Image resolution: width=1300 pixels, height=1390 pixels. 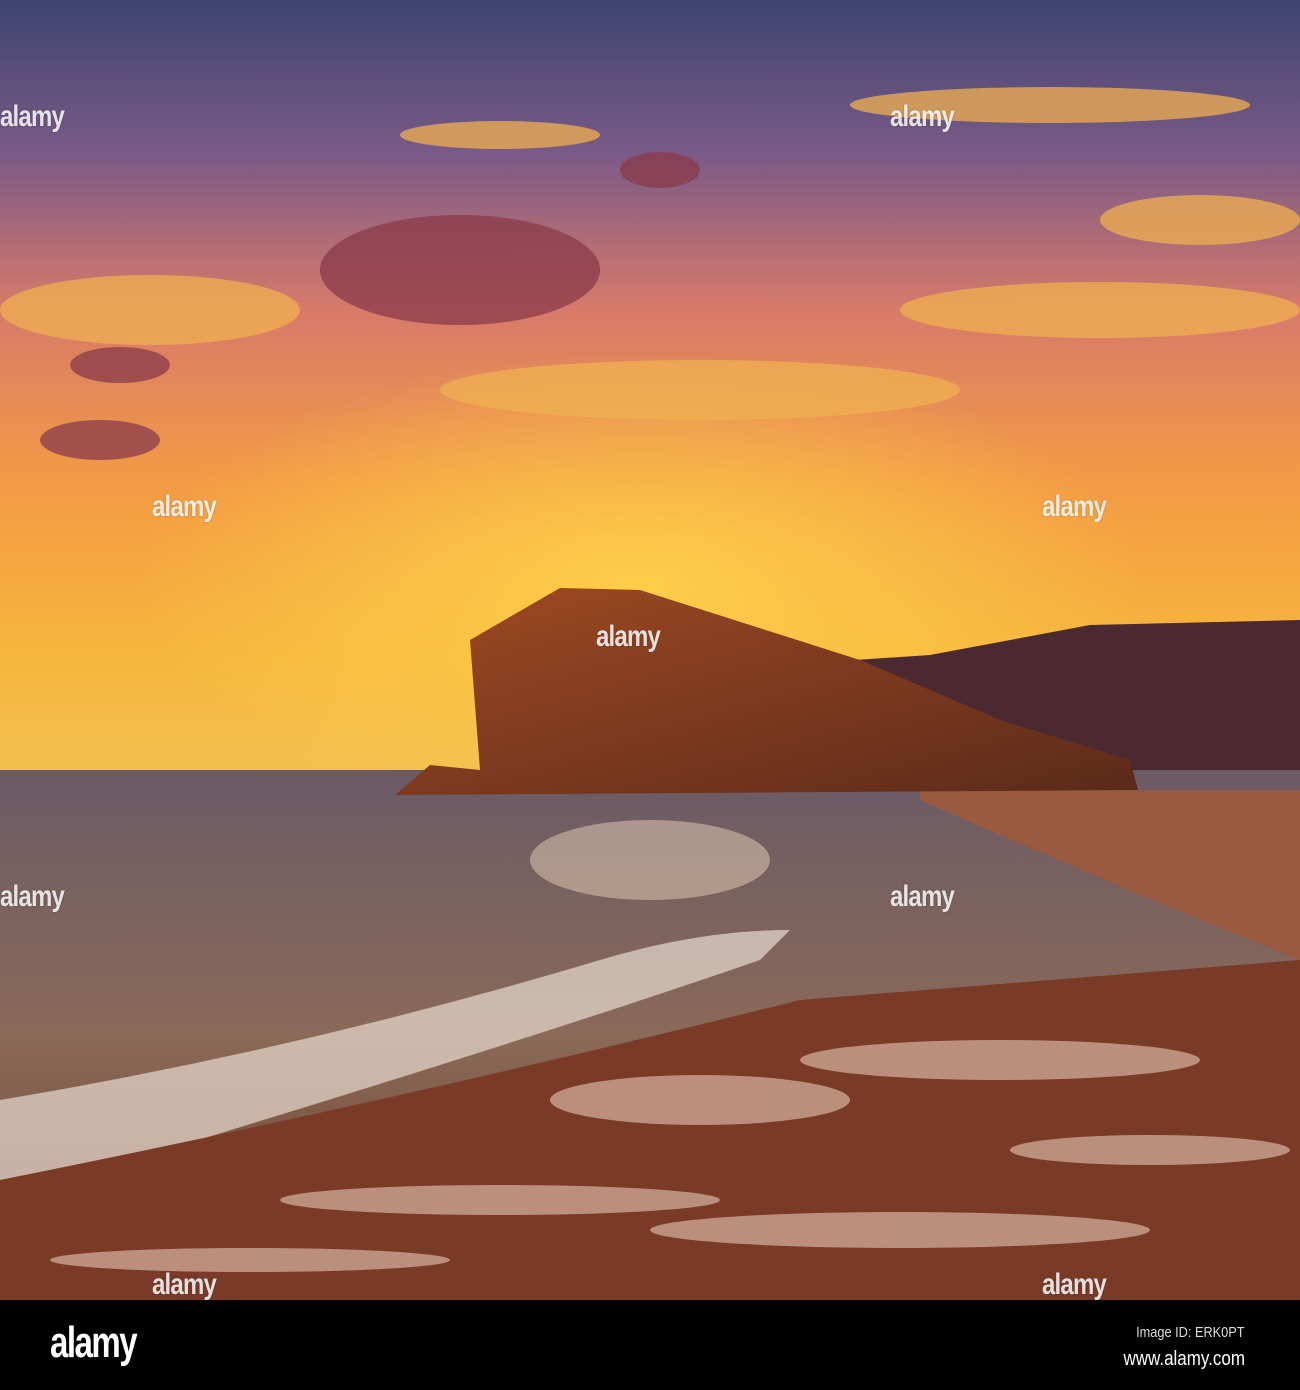 I want to click on alamy-logo: alamy, so click(x=94, y=1342).